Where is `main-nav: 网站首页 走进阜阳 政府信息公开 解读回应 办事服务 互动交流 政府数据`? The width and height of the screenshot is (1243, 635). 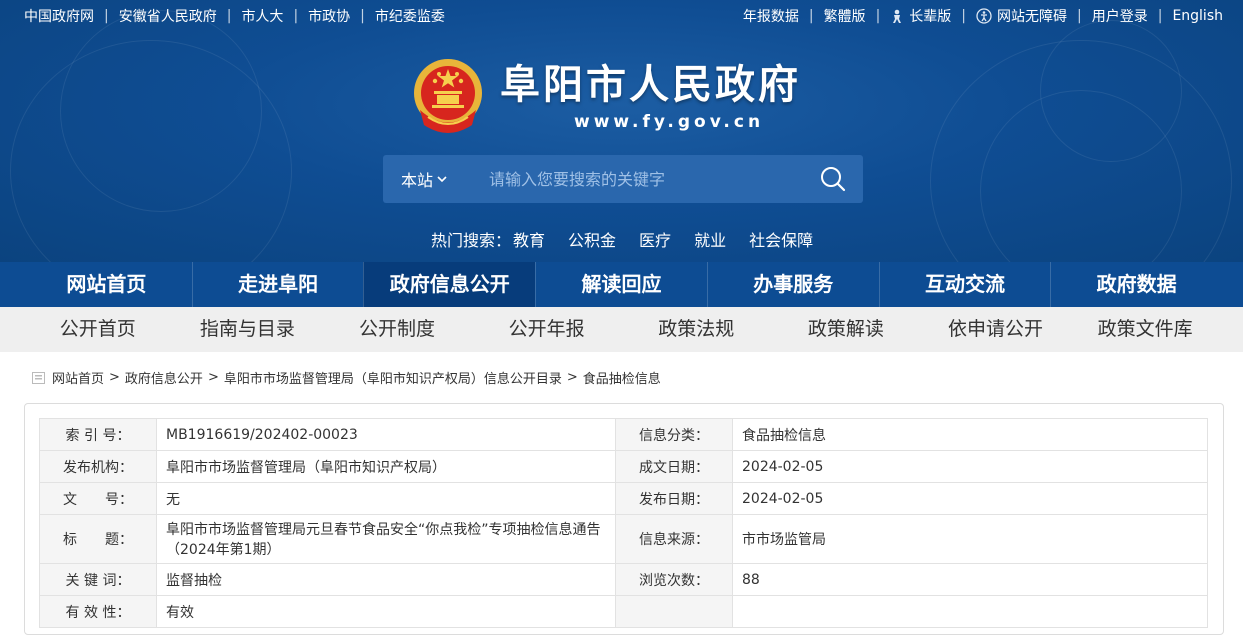 main-nav: 网站首页 走进阜阳 政府信息公开 解读回应 办事服务 互动交流 政府数据 is located at coordinates (621, 284).